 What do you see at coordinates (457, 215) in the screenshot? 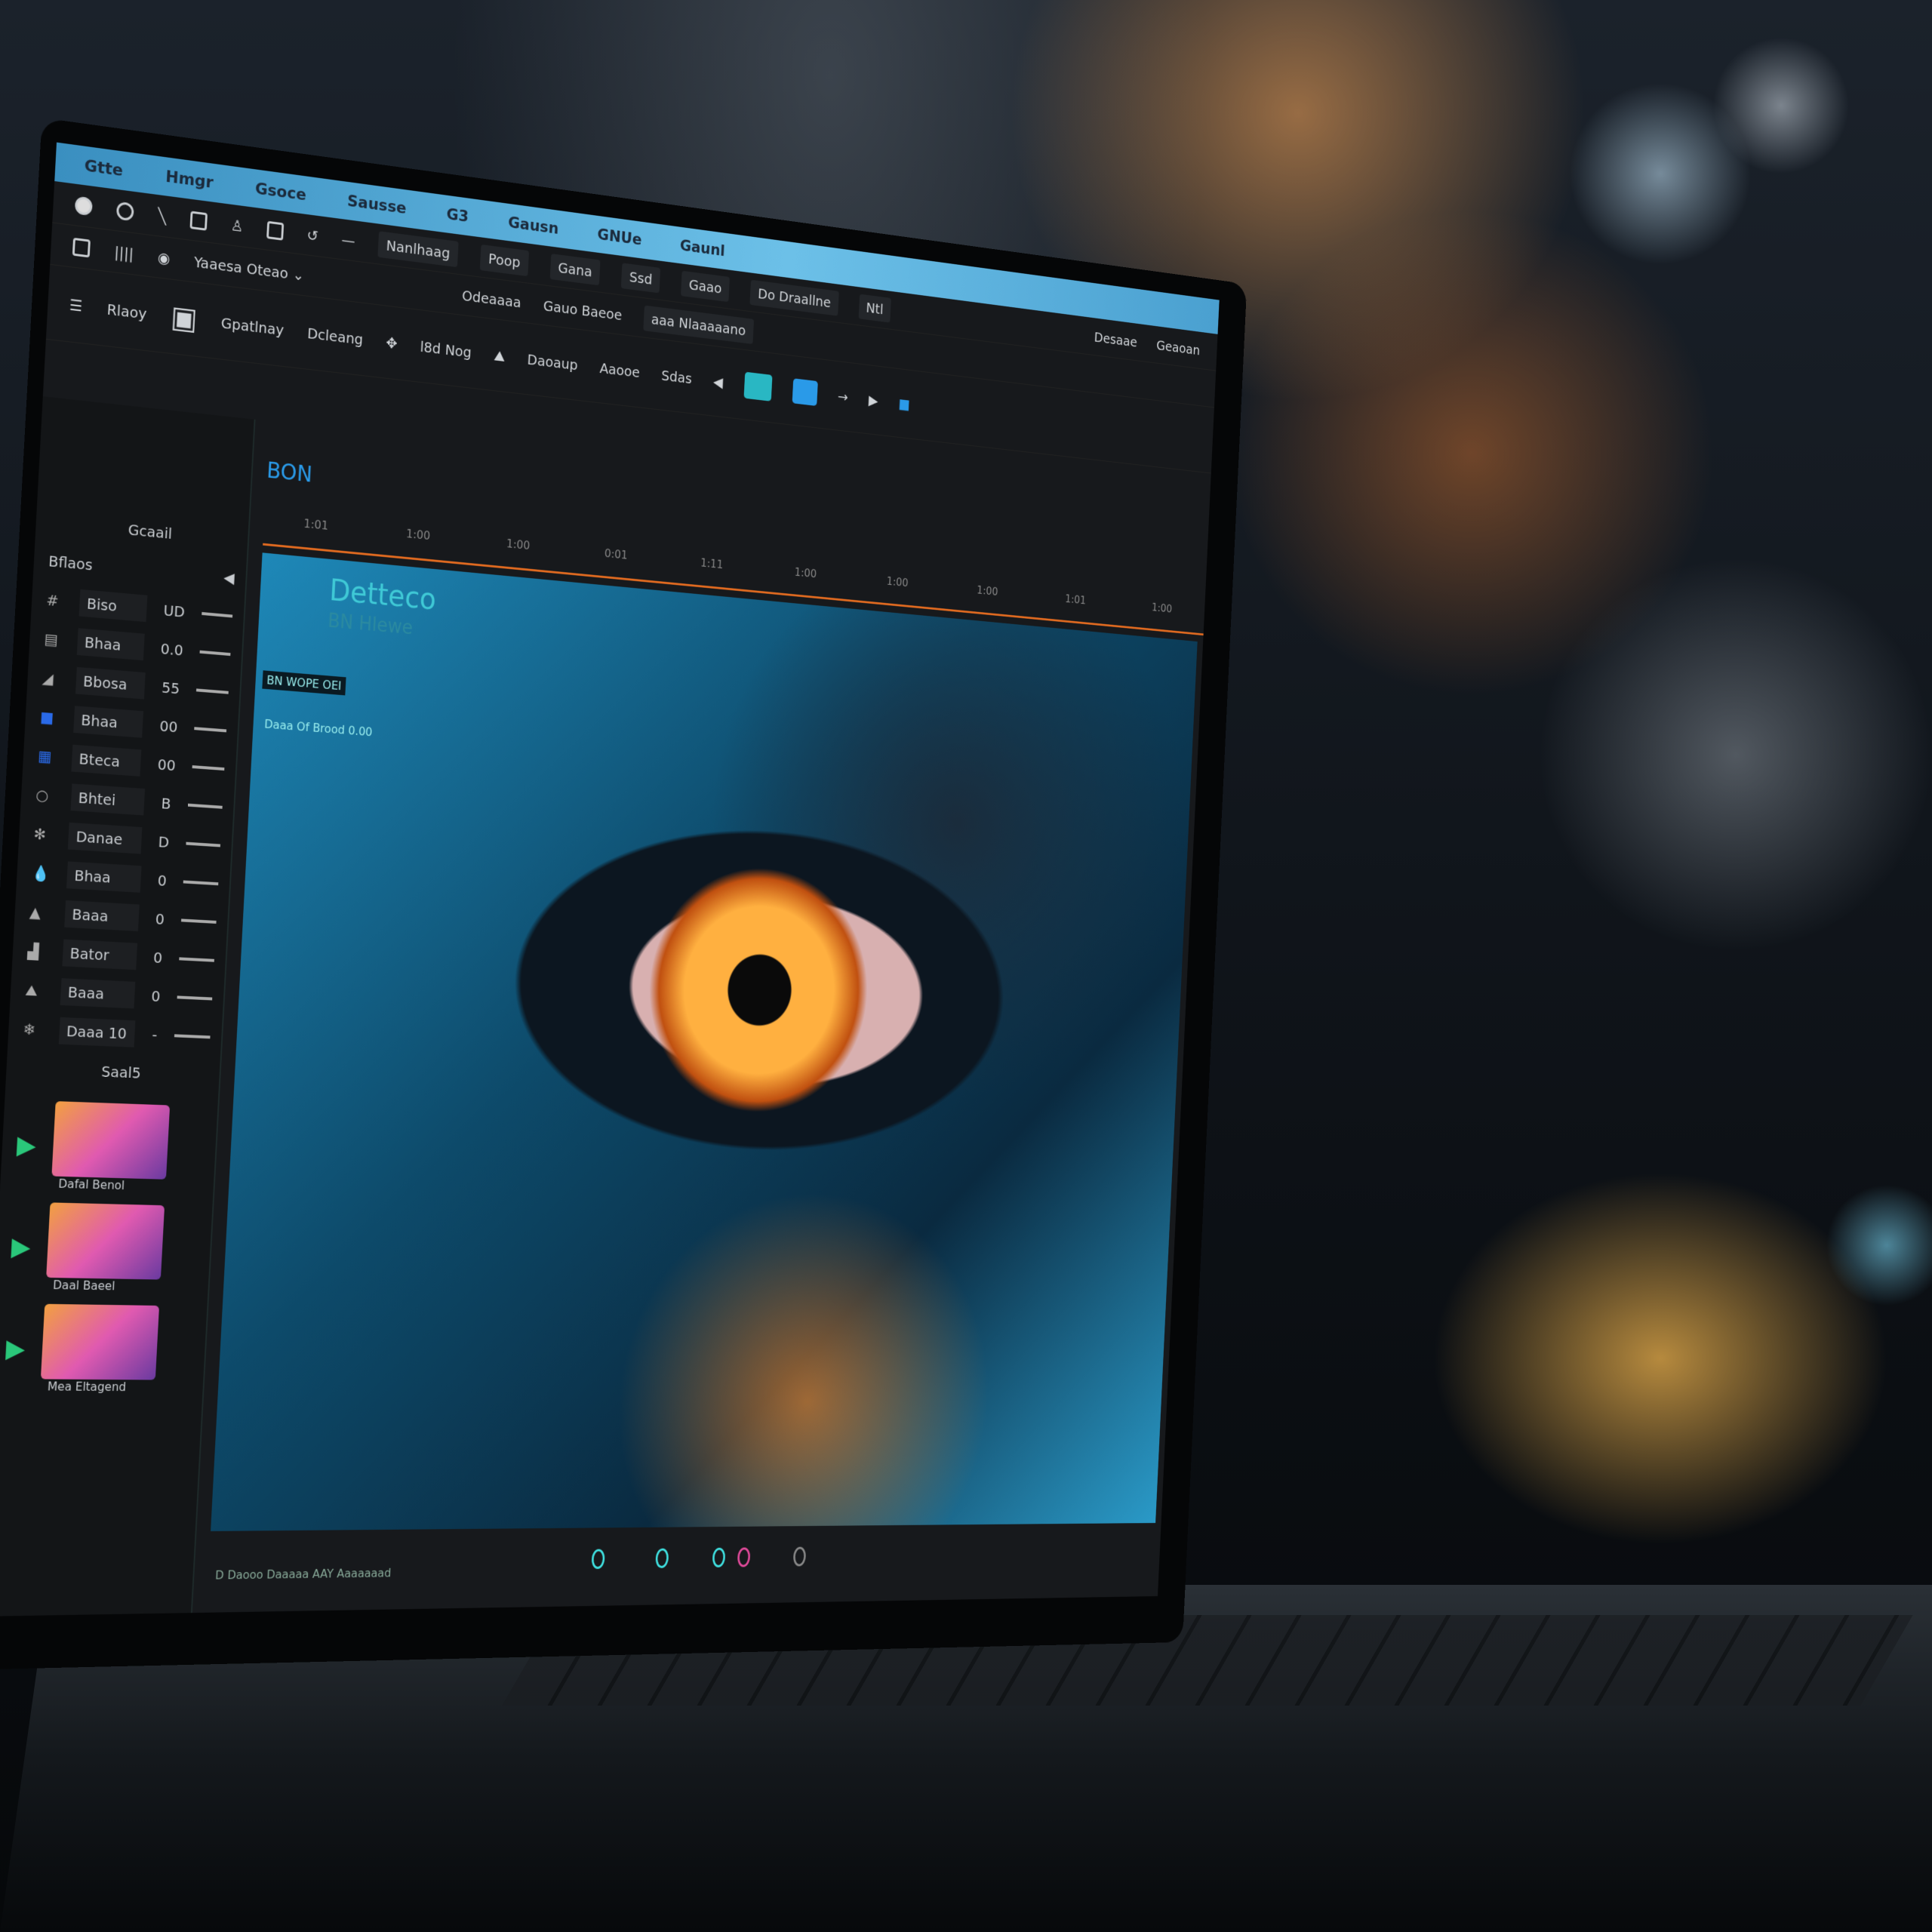
I see `menu-item: G3` at bounding box center [457, 215].